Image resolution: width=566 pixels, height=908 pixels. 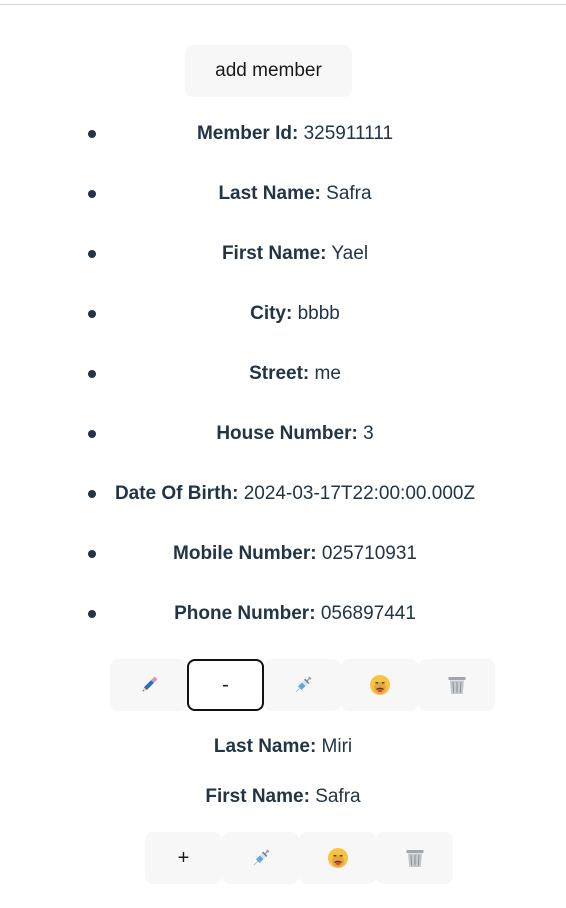 What do you see at coordinates (245, 613) in the screenshot?
I see `phone-number-label: Phone Number:` at bounding box center [245, 613].